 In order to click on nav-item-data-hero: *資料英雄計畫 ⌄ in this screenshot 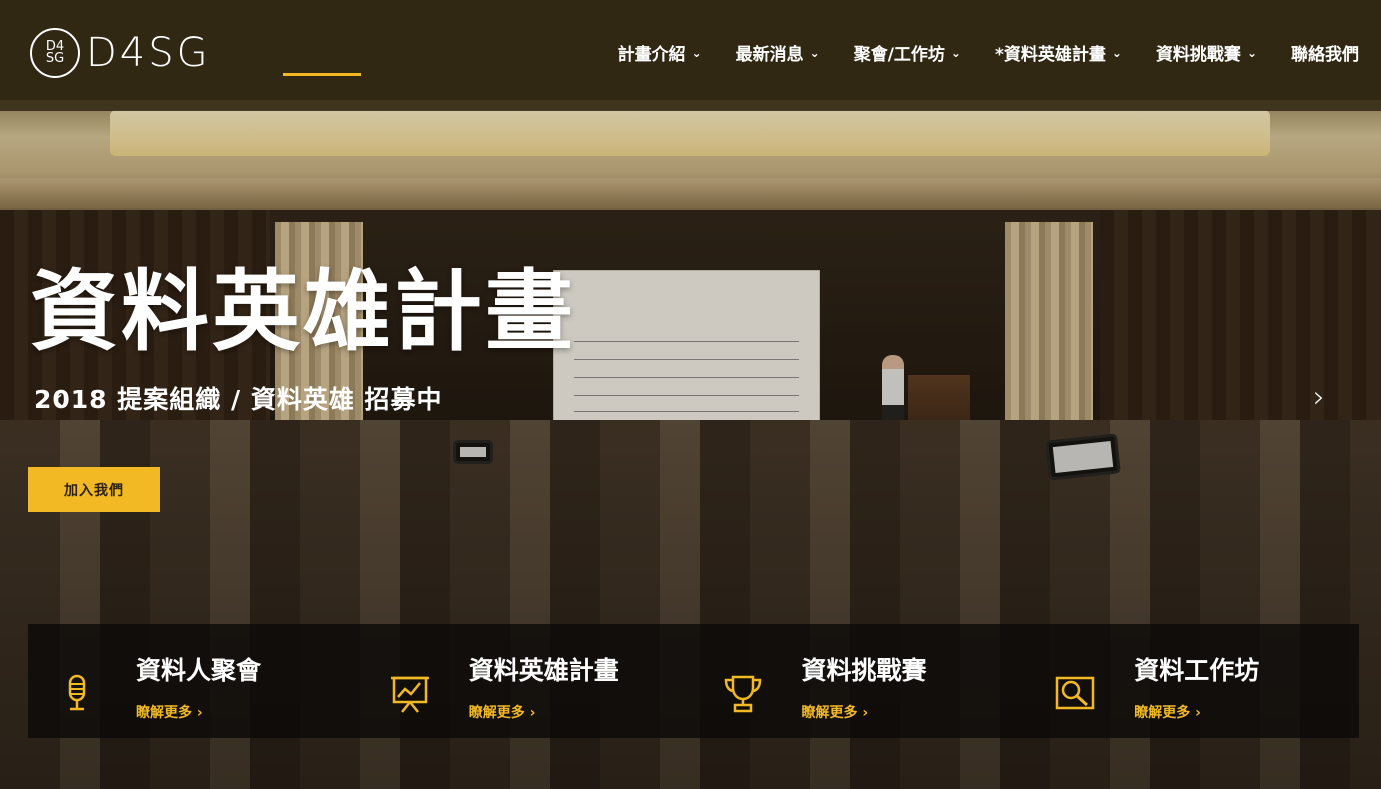, I will do `click(1058, 52)`.